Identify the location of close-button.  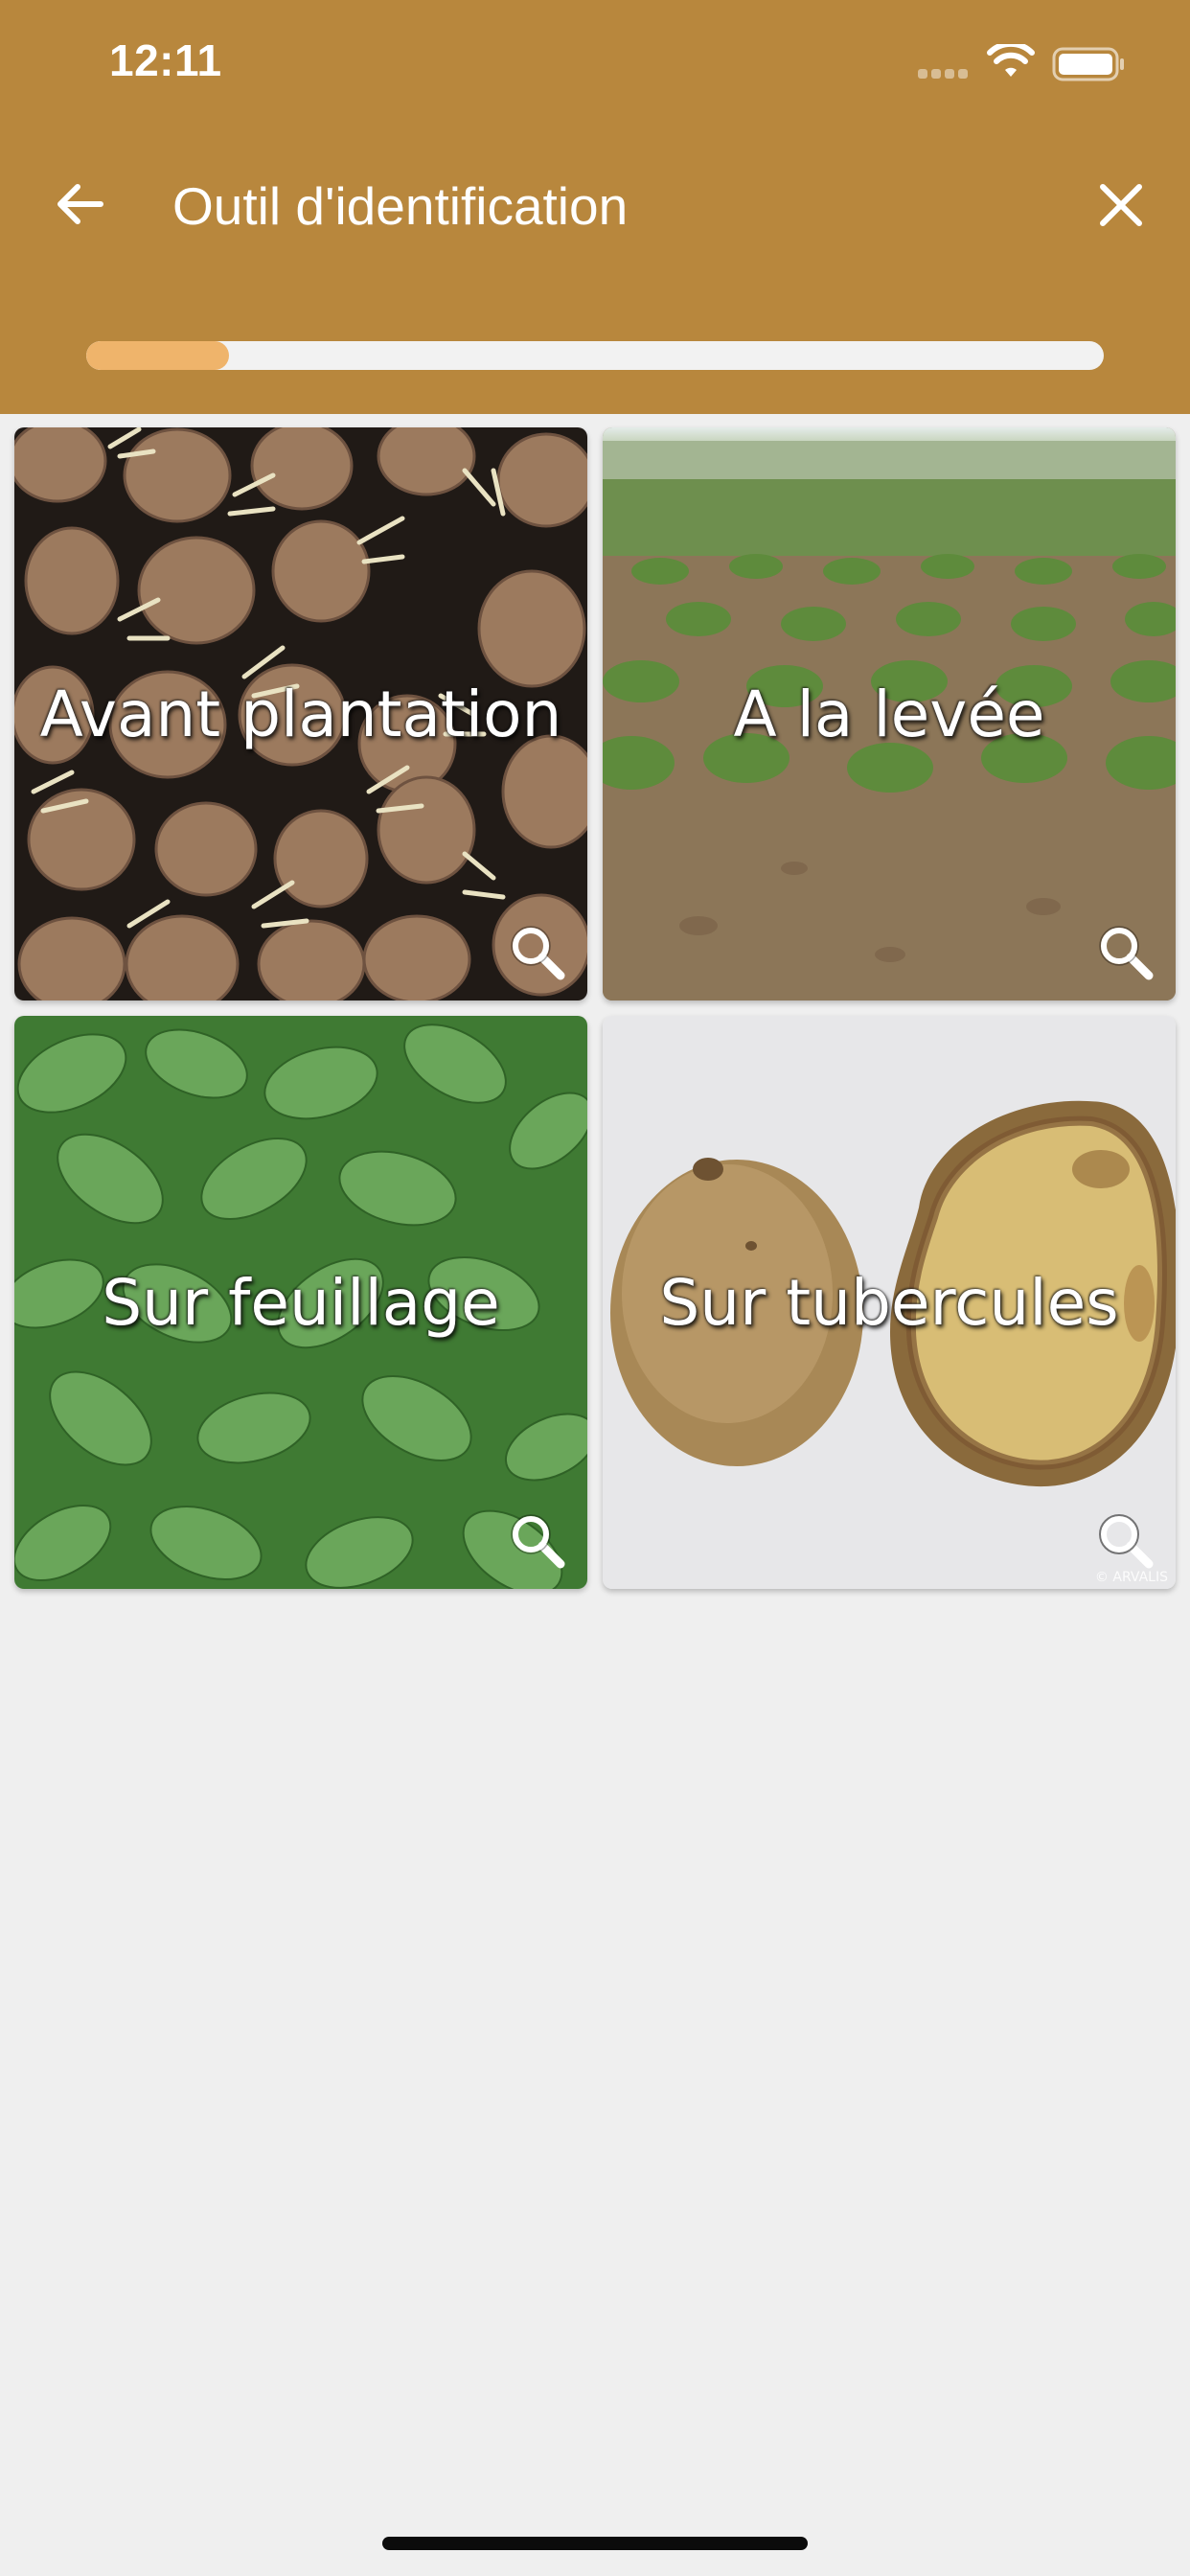
(1121, 205).